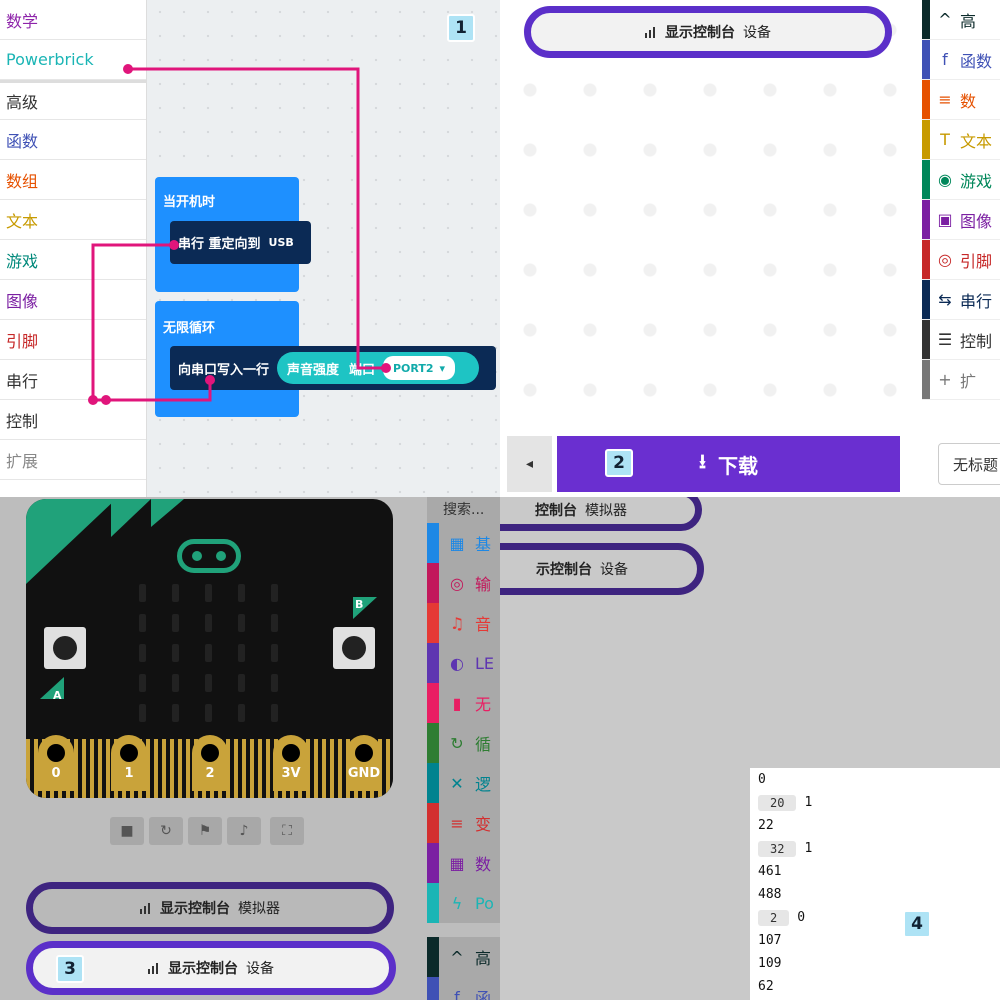 The image size is (1000, 1000). Describe the element at coordinates (961, 180) in the screenshot. I see `toolbox-item: ◉ 游戏` at that location.